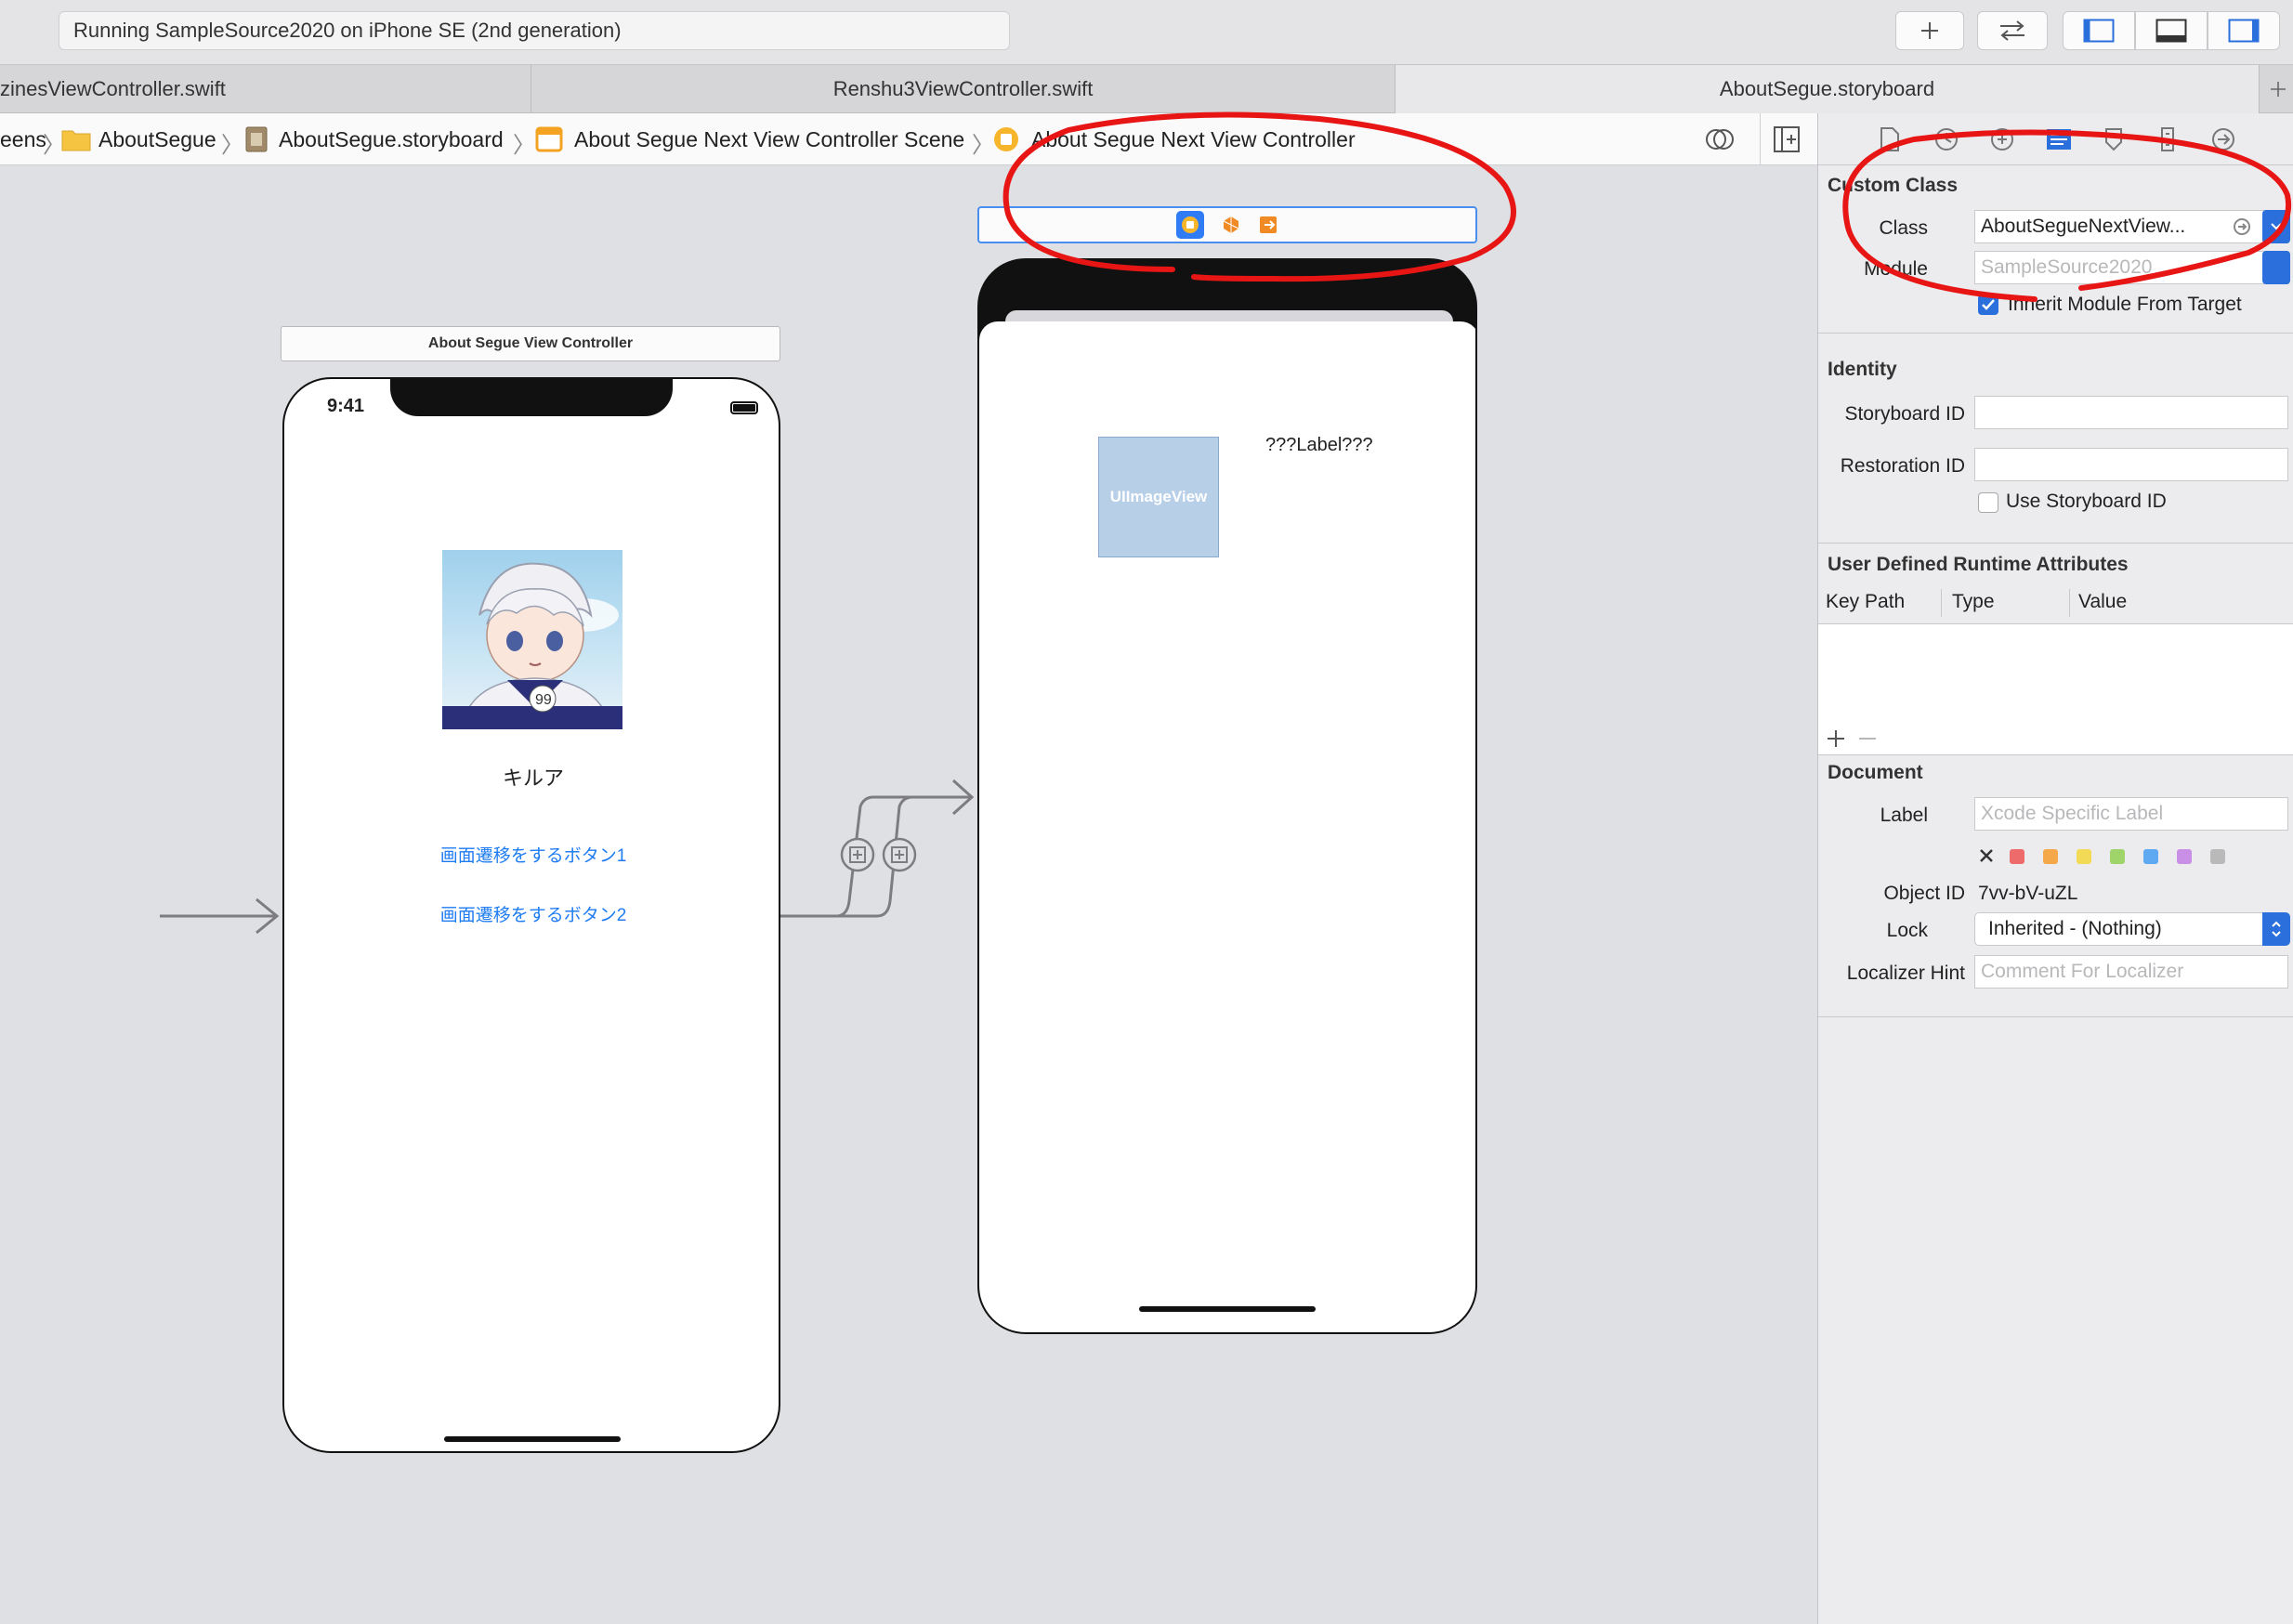  I want to click on toggle-debug-area-button, so click(2171, 30).